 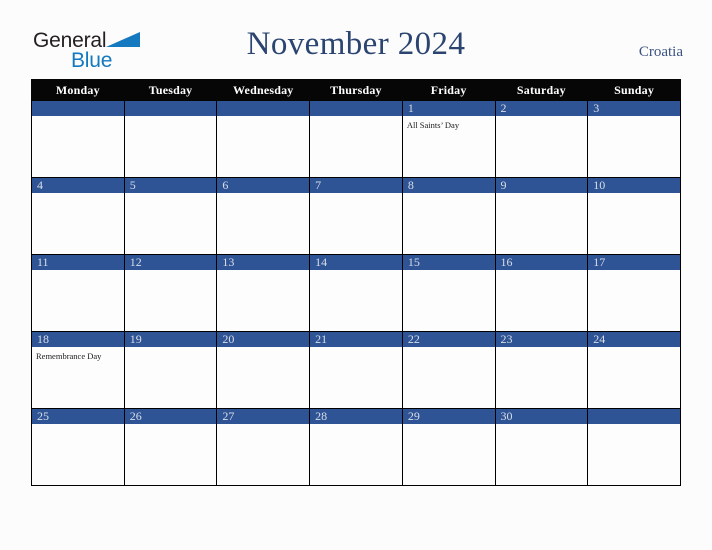 I want to click on day-cell-content: 7, so click(x=356, y=216).